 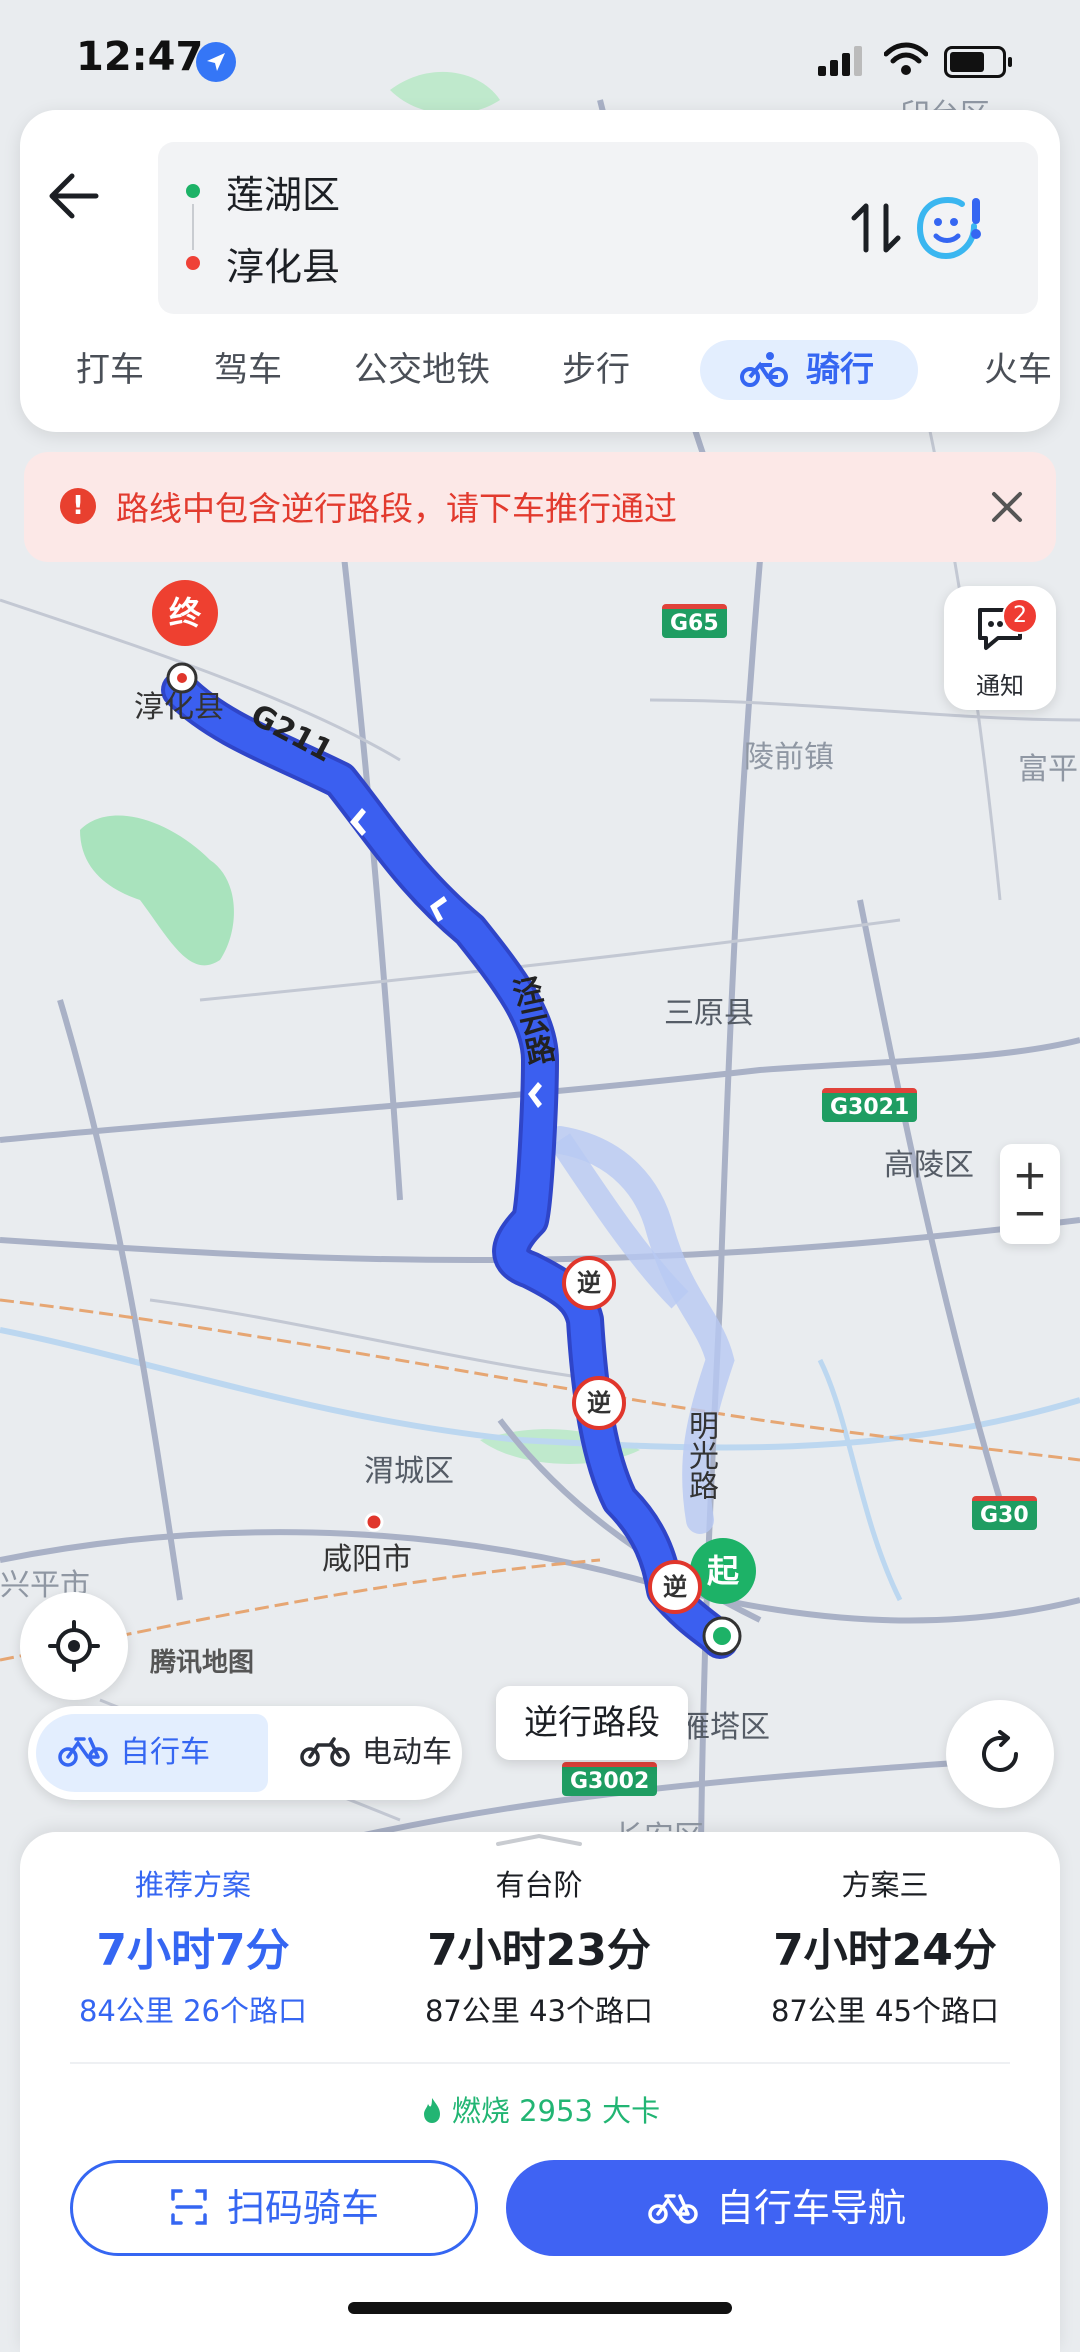 I want to click on plan-tag: 方案三, so click(x=885, y=1885).